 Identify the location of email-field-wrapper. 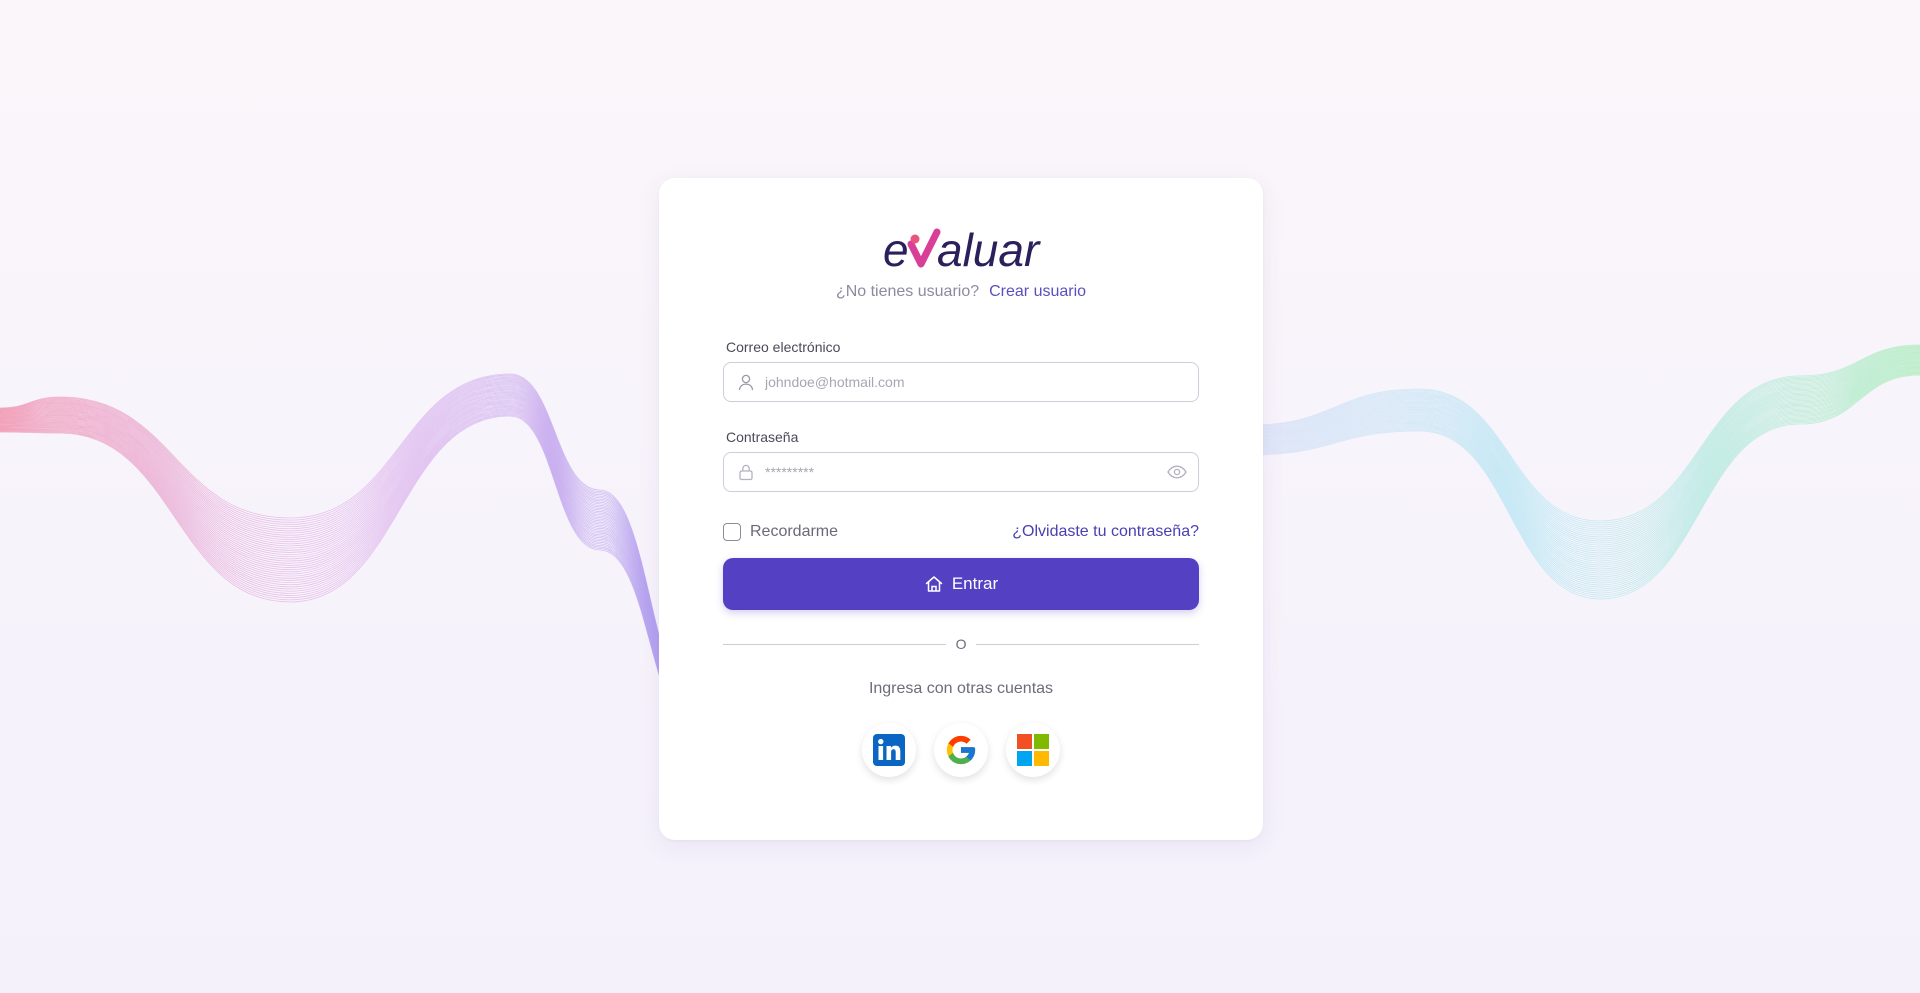
(961, 382).